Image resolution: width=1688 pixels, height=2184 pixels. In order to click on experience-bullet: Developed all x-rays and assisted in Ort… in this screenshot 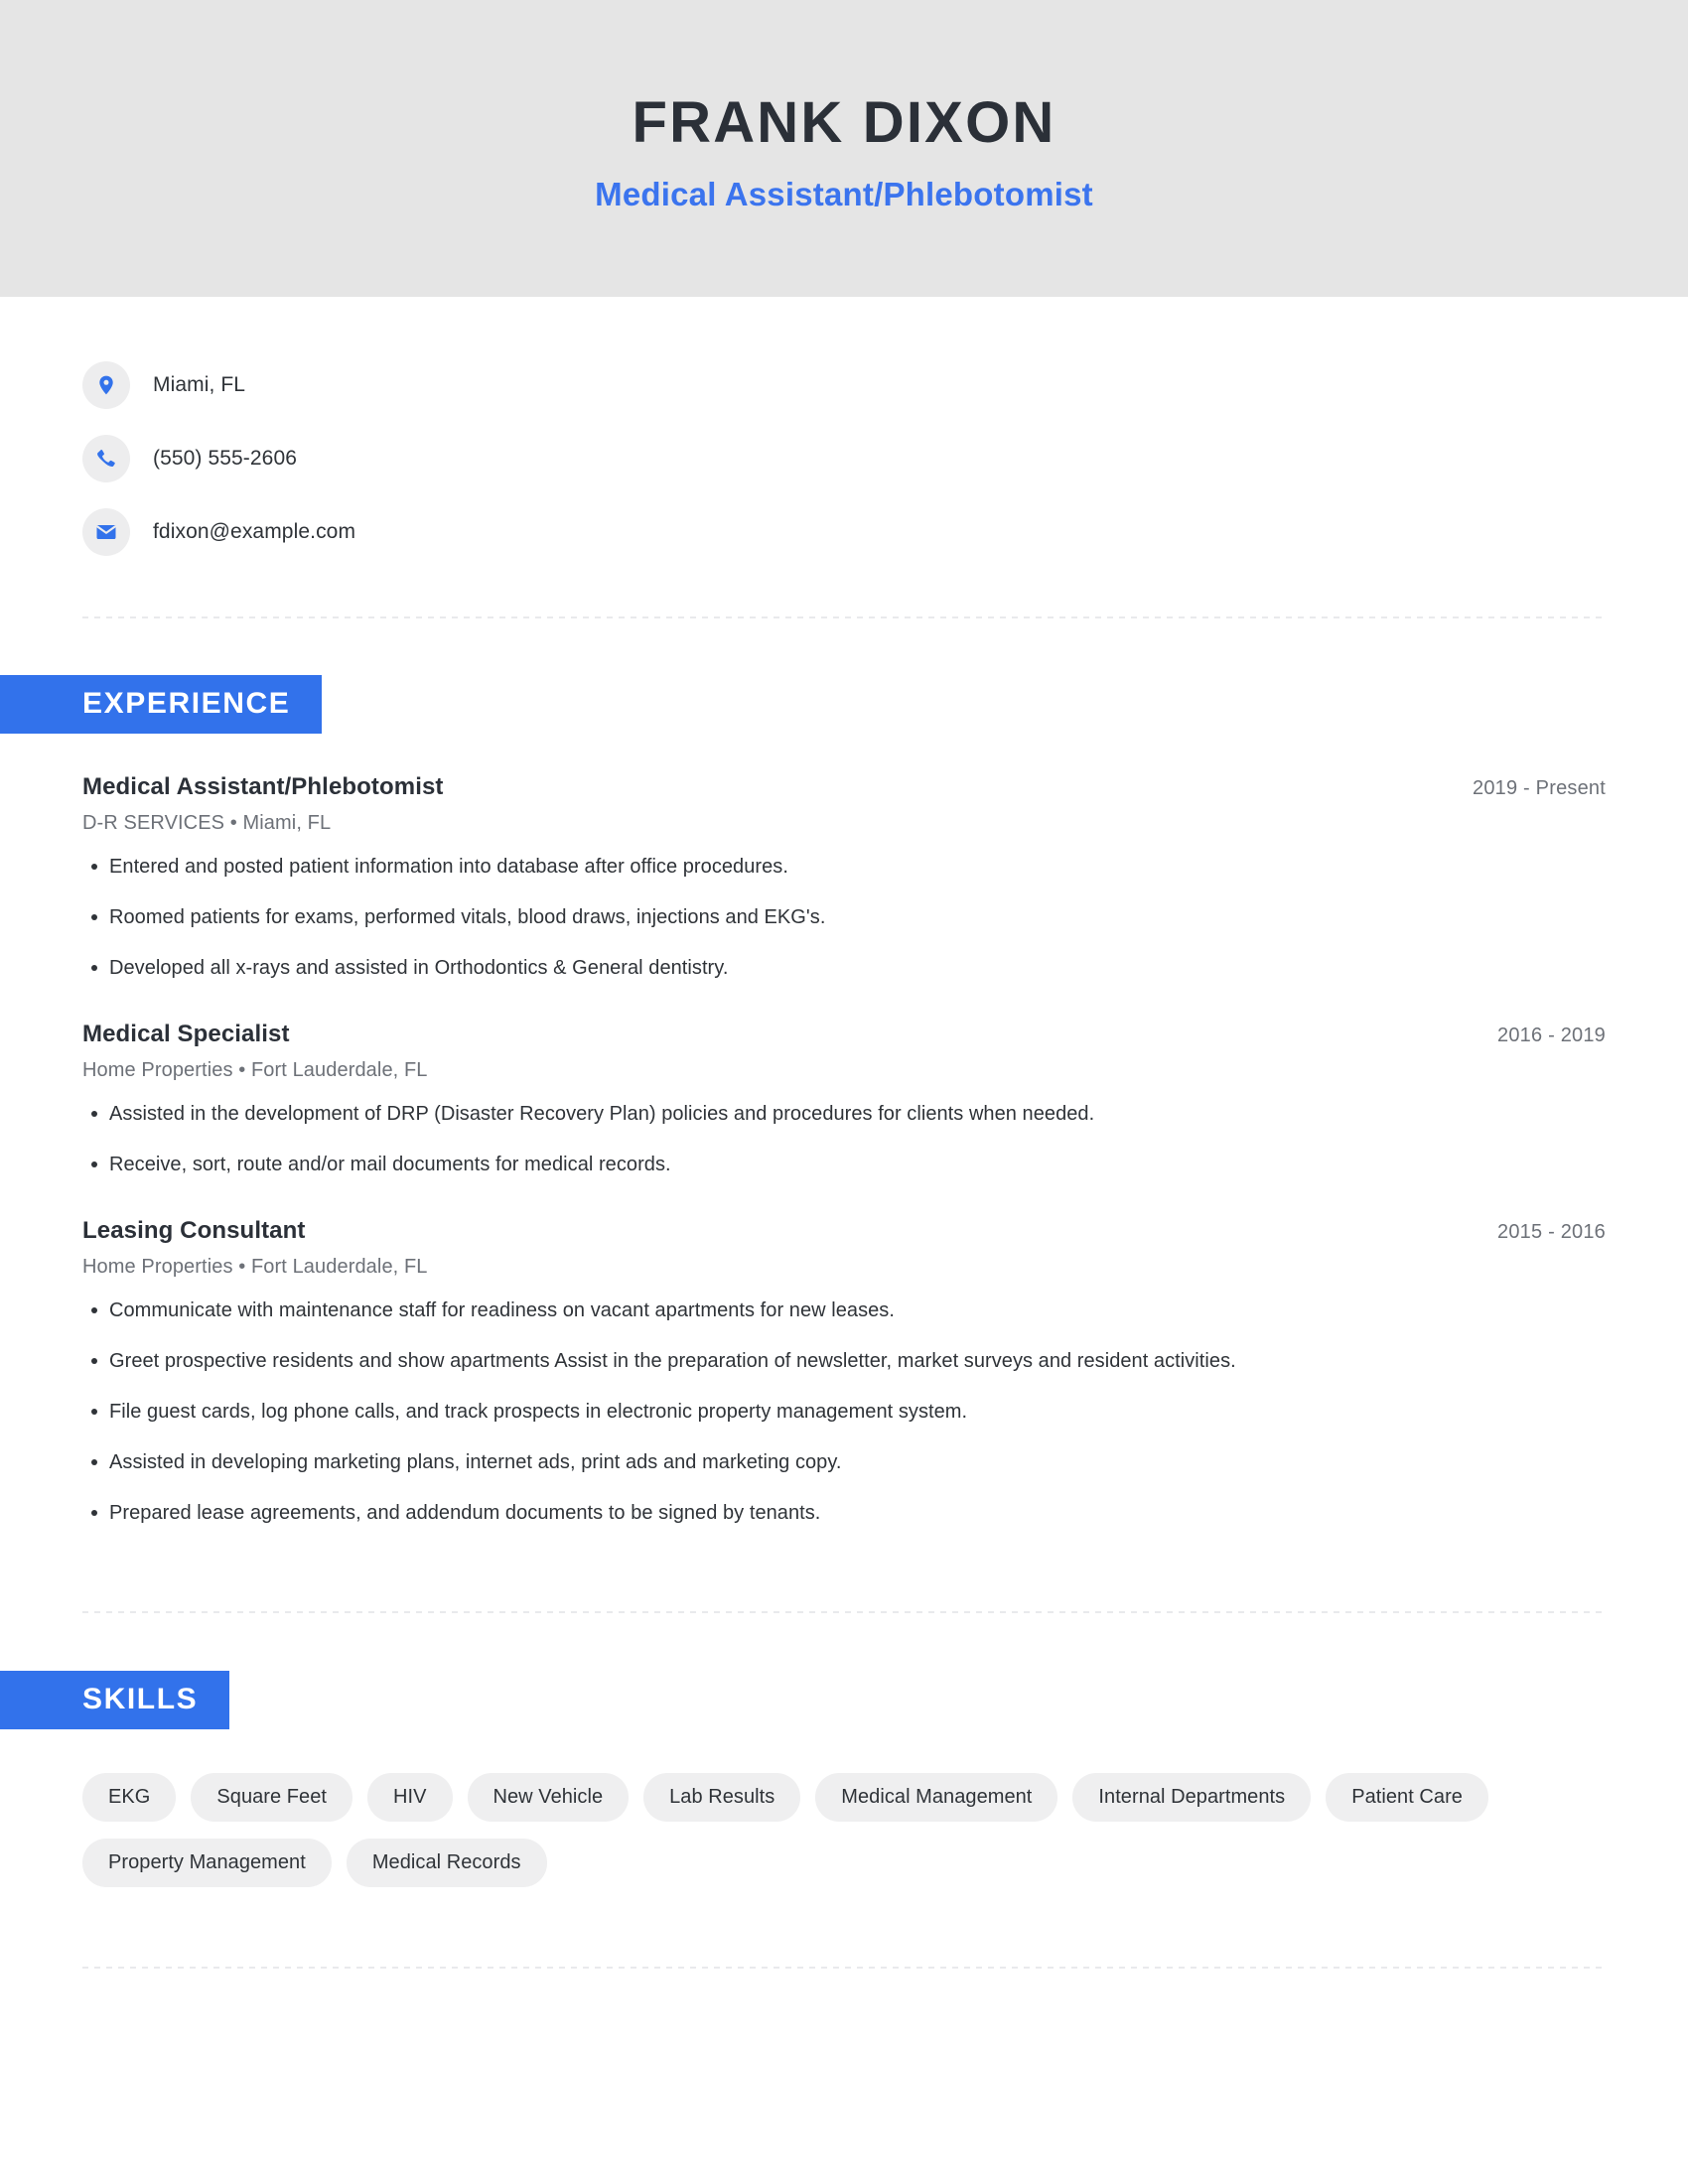, I will do `click(844, 968)`.